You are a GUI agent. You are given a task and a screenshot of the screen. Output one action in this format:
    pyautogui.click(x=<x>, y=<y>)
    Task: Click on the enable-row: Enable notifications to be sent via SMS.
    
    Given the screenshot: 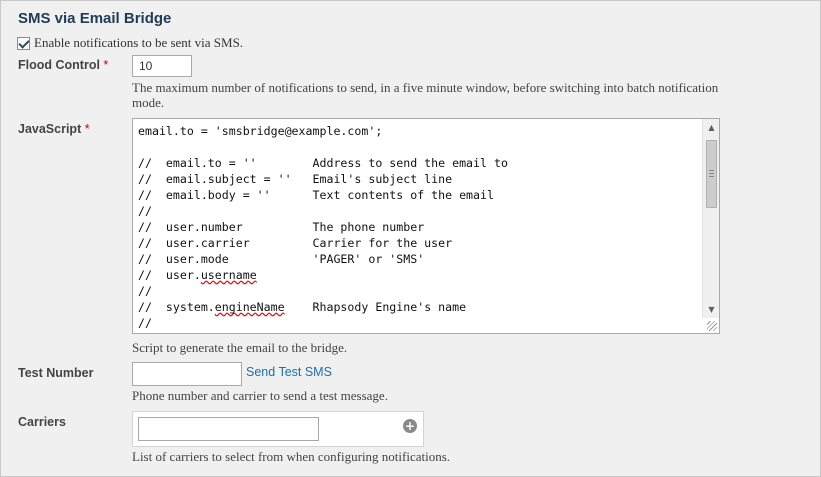 What is the action you would take?
    pyautogui.click(x=130, y=43)
    